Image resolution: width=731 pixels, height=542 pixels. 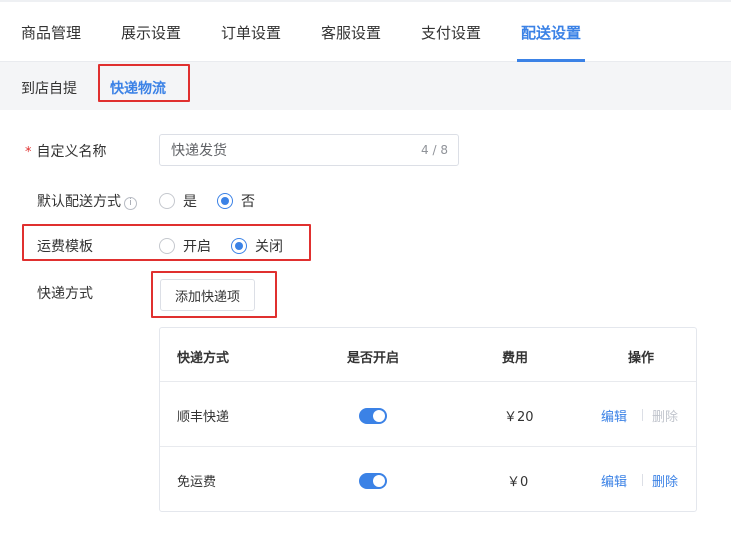 I want to click on default-delivery-label: 默认配送方式 i, so click(x=87, y=201).